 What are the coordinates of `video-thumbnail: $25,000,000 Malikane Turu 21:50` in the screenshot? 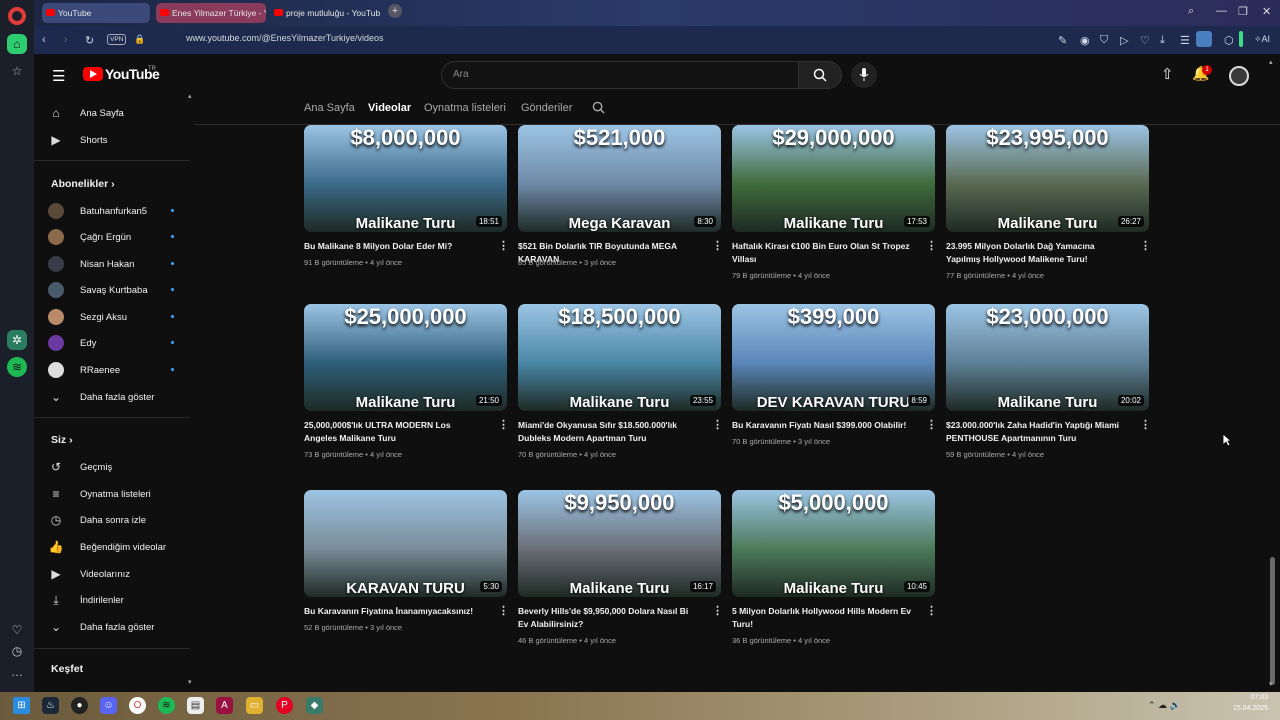 It's located at (405, 357).